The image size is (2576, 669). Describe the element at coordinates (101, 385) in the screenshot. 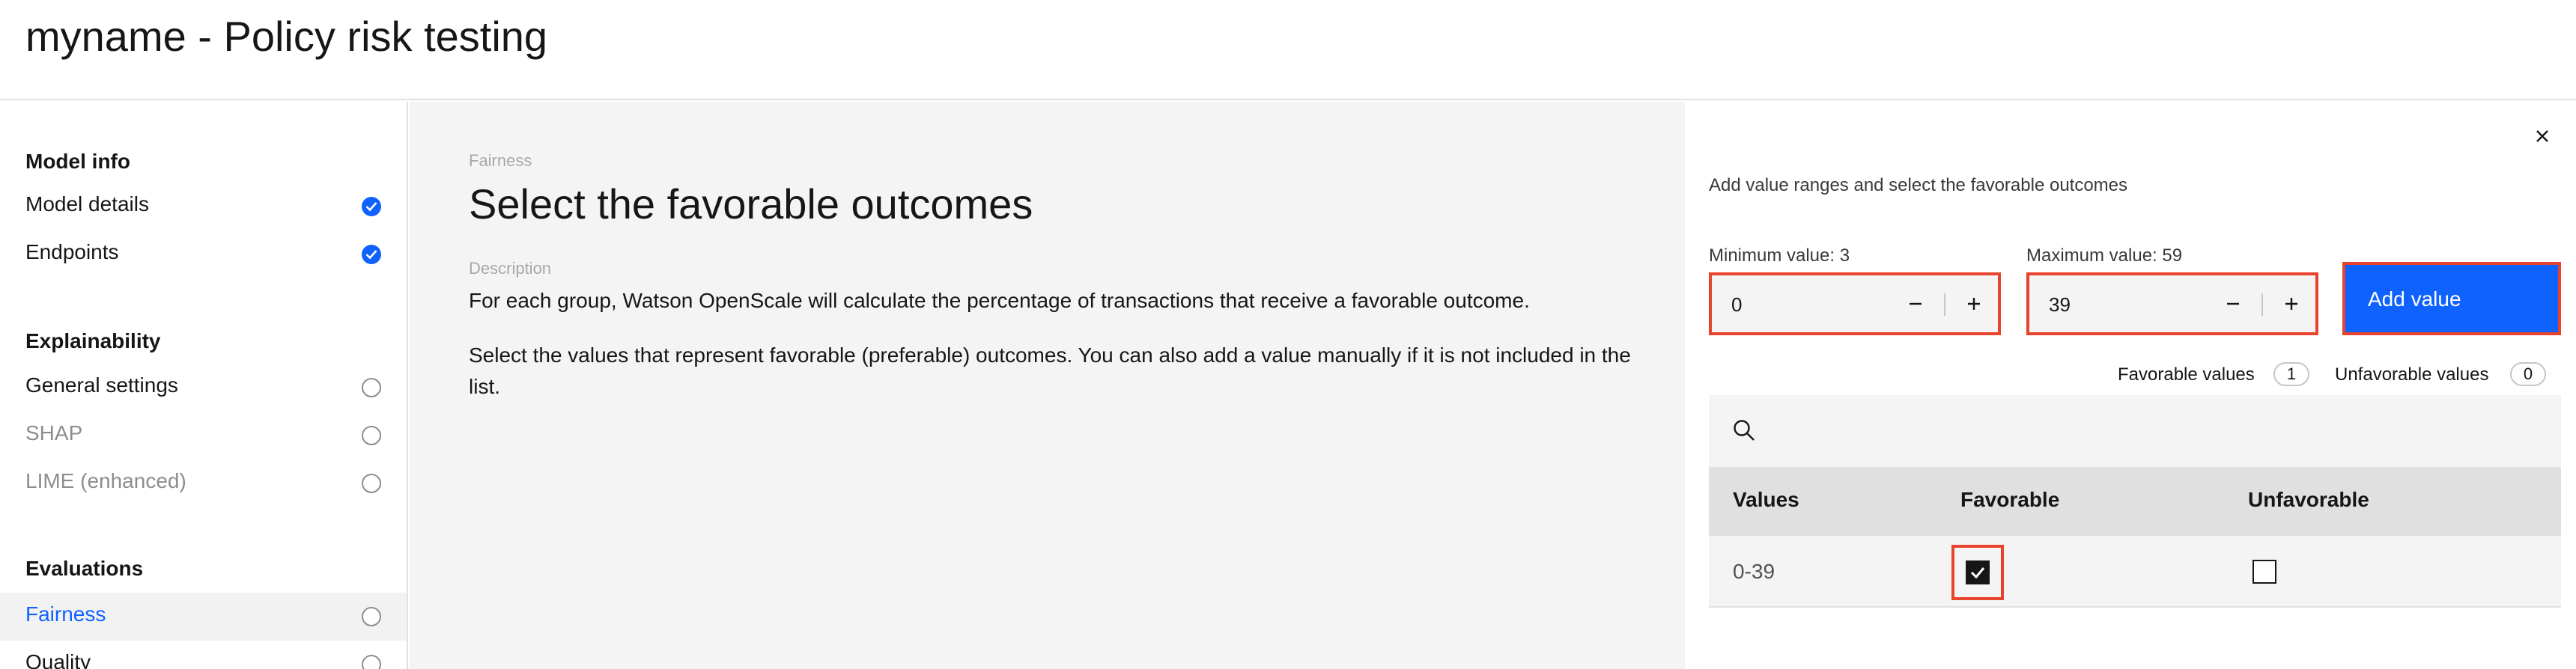

I see `sidebar-item-label: General settings` at that location.